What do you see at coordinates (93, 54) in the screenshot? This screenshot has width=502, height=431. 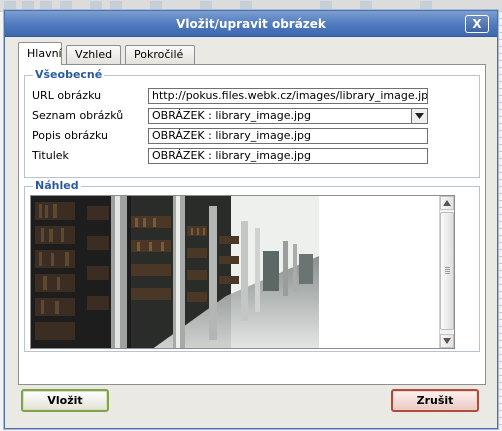 I see `tab-appearance: Vzhled` at bounding box center [93, 54].